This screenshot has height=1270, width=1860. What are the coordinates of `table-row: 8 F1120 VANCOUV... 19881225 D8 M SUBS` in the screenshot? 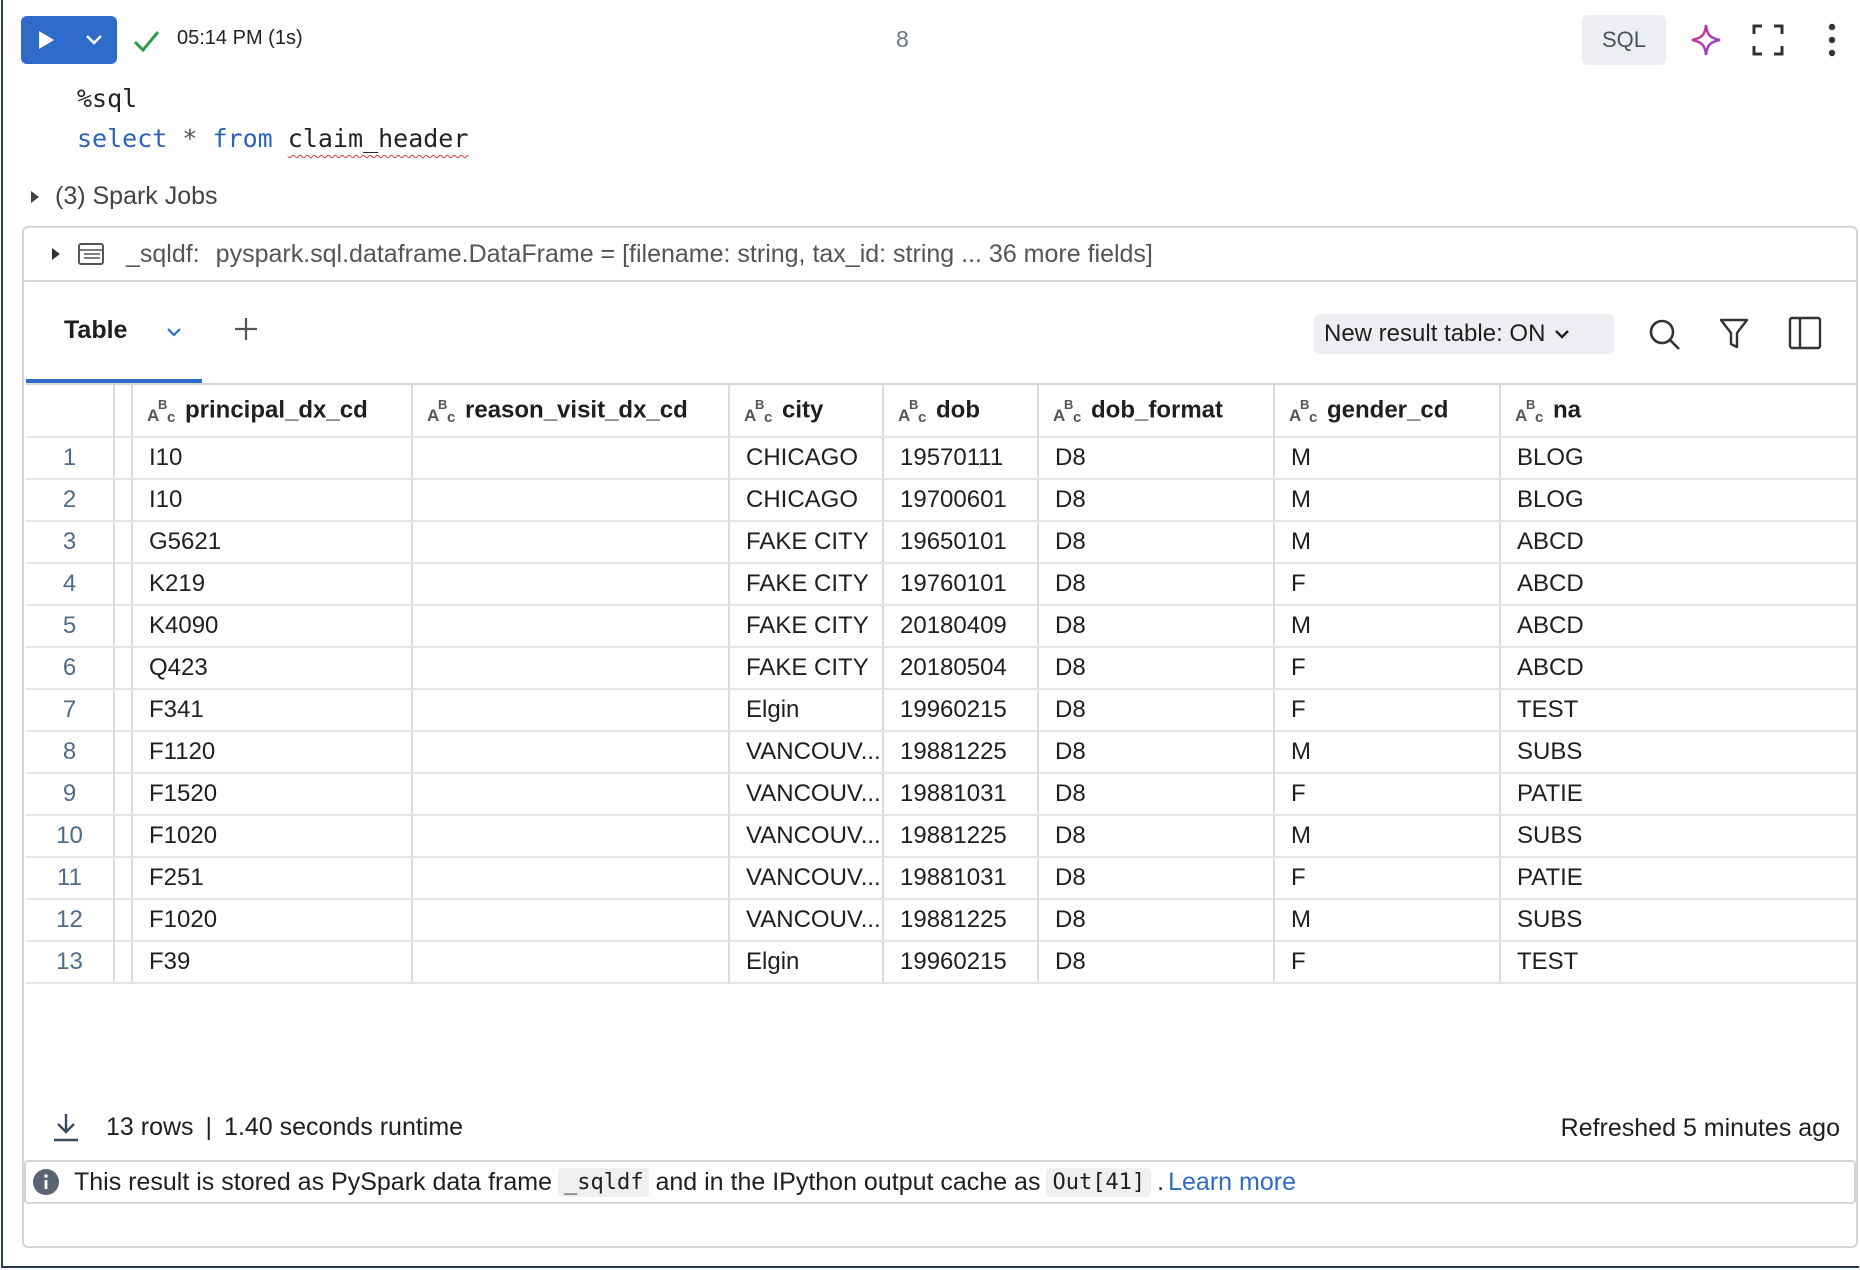 It's located at (941, 752).